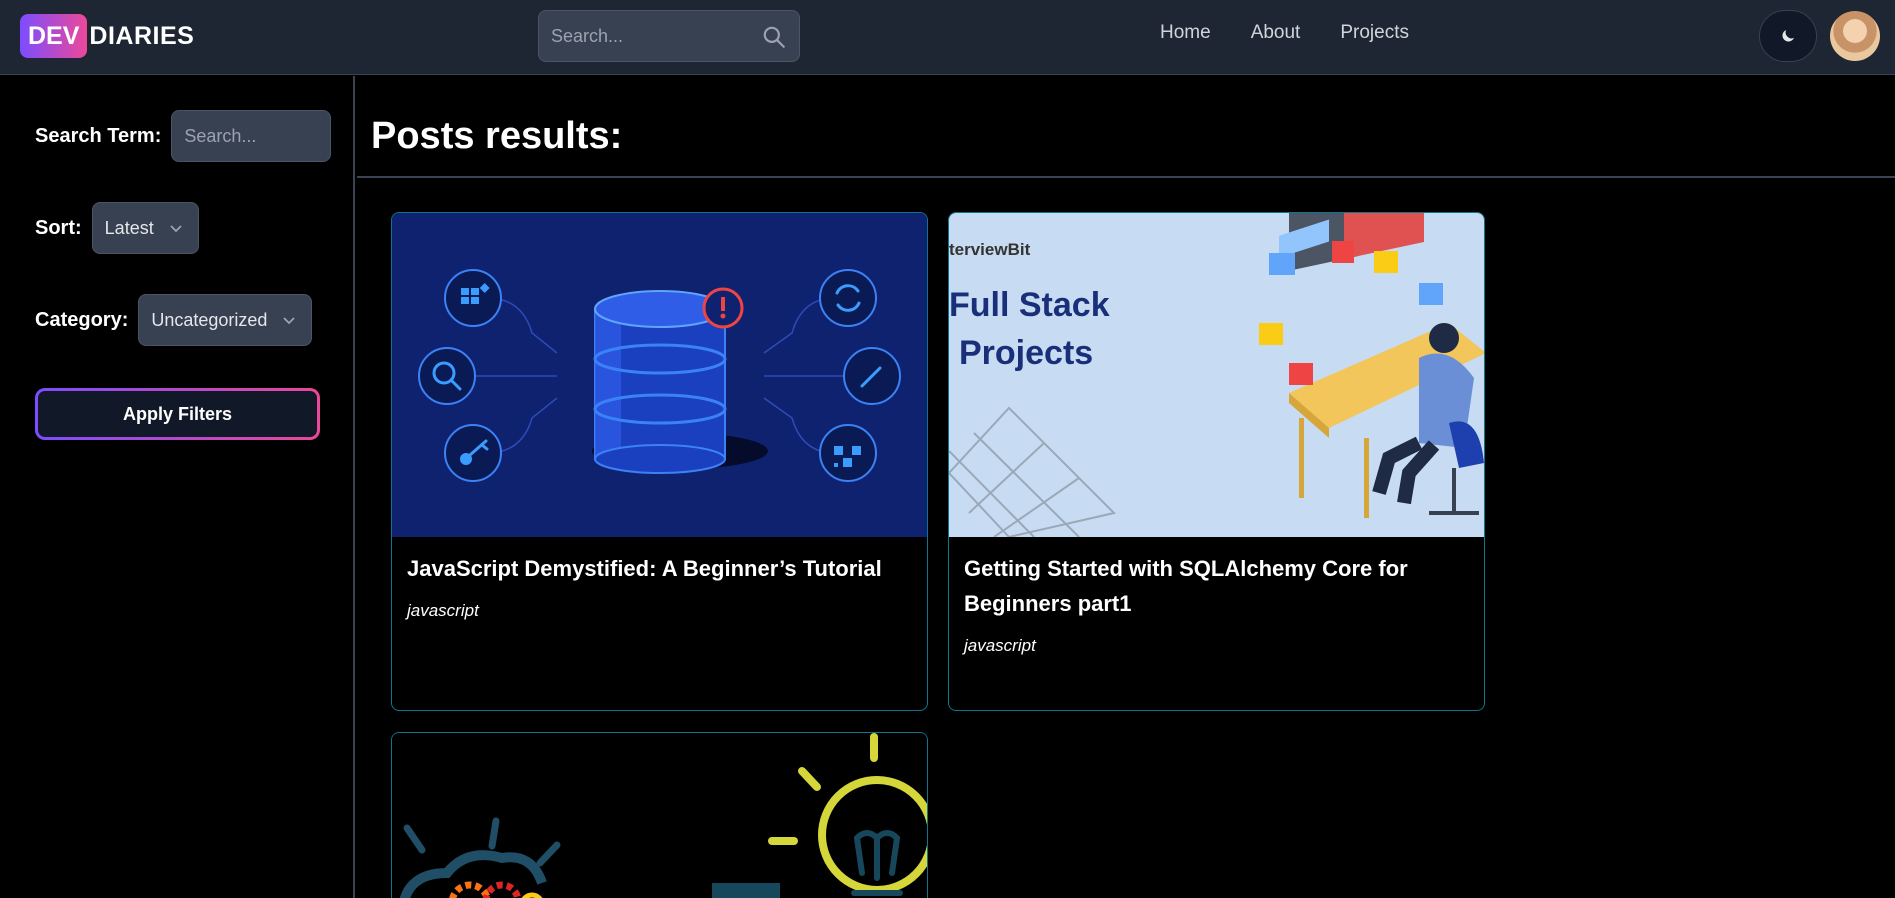 The width and height of the screenshot is (1895, 898). I want to click on header-search, so click(669, 36).